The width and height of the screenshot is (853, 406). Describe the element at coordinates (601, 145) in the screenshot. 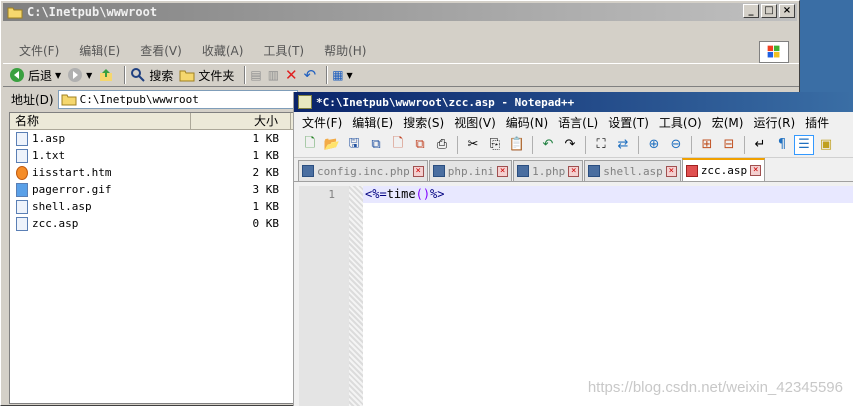

I see `find-button: ⛶` at that location.